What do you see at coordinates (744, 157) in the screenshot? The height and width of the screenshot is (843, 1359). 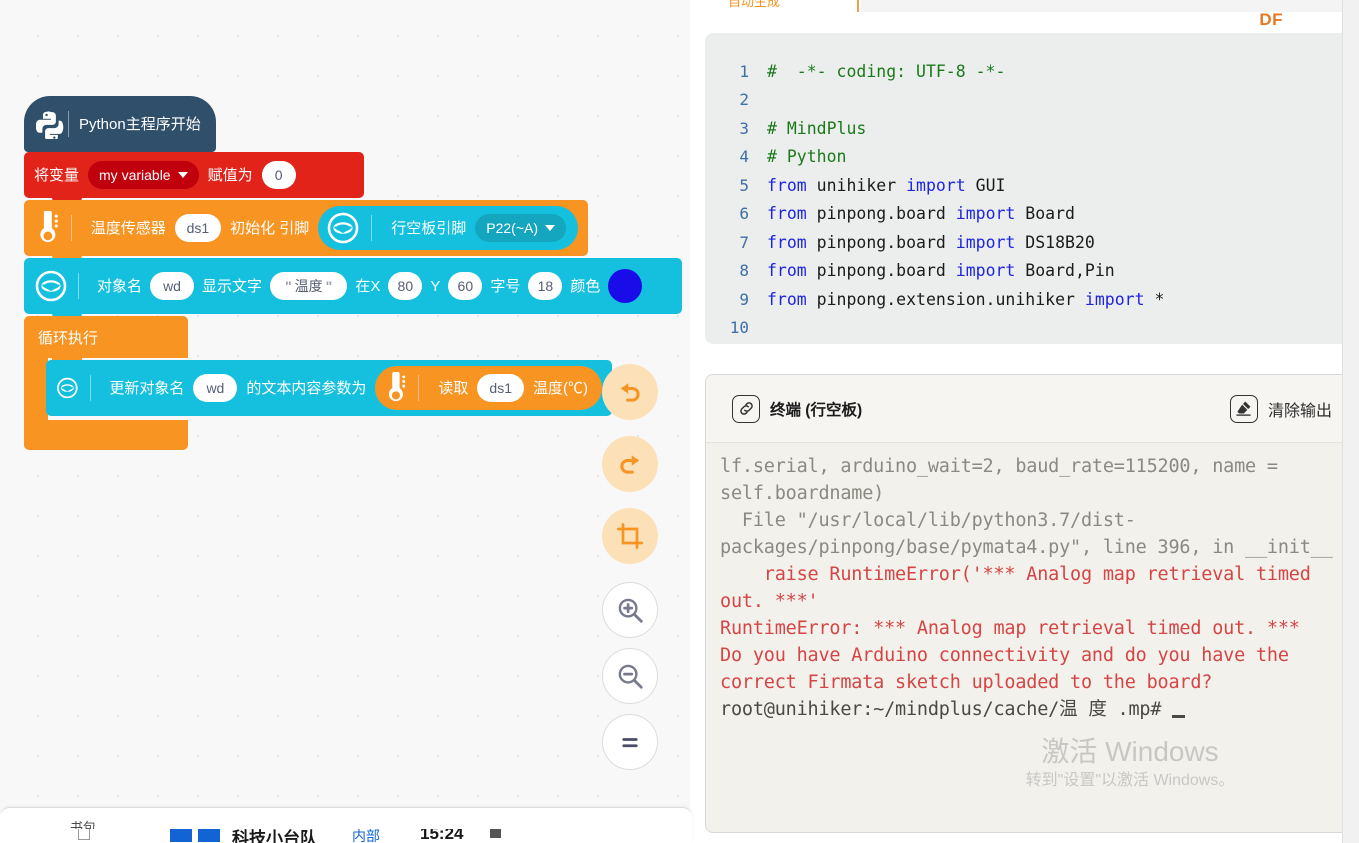 I see `line-number: 4` at bounding box center [744, 157].